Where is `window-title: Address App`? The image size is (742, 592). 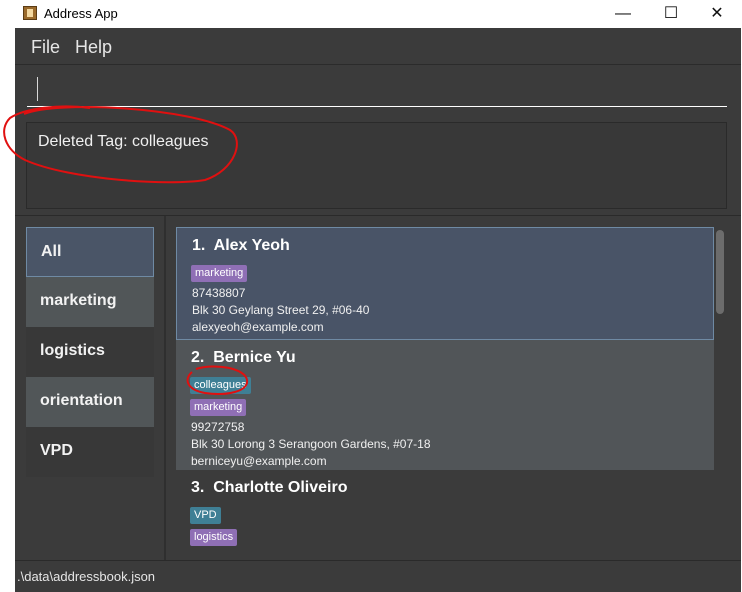
window-title: Address App is located at coordinates (81, 13).